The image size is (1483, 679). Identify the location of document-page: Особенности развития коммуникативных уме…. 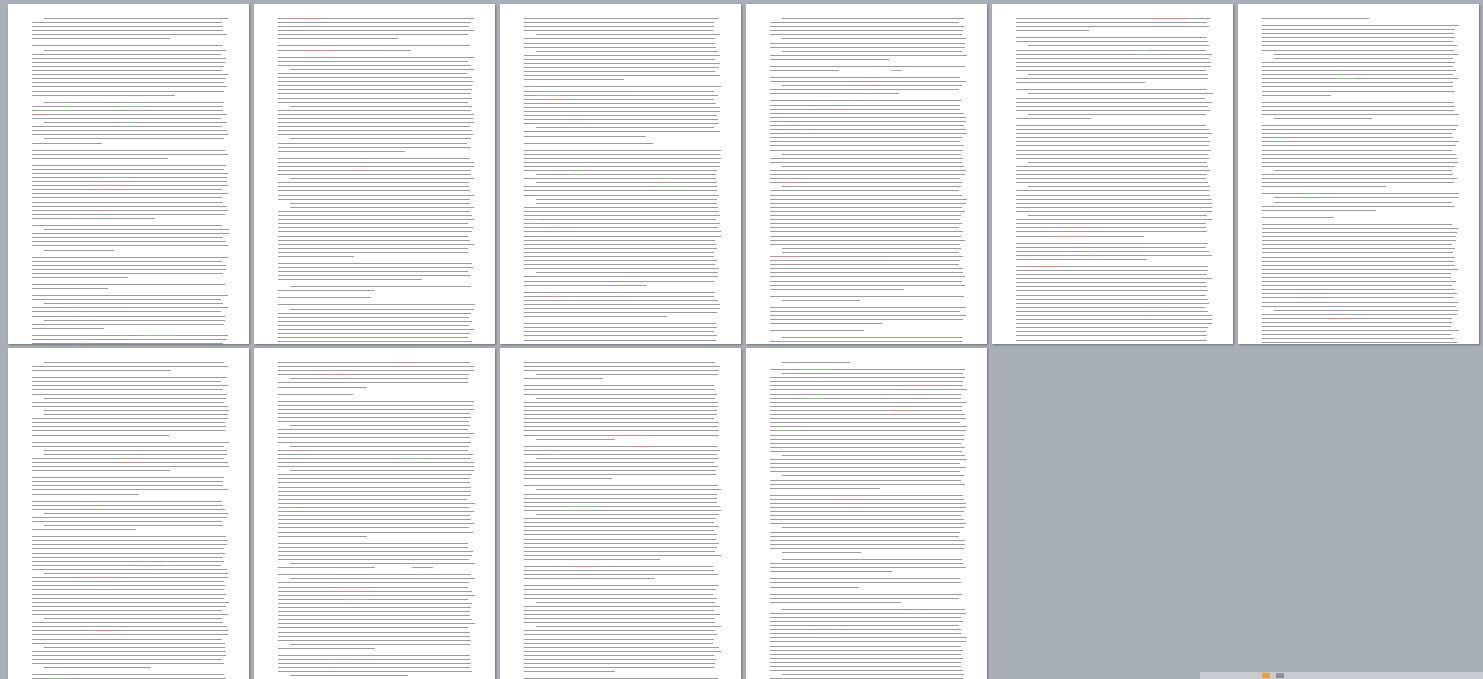
(1358, 174).